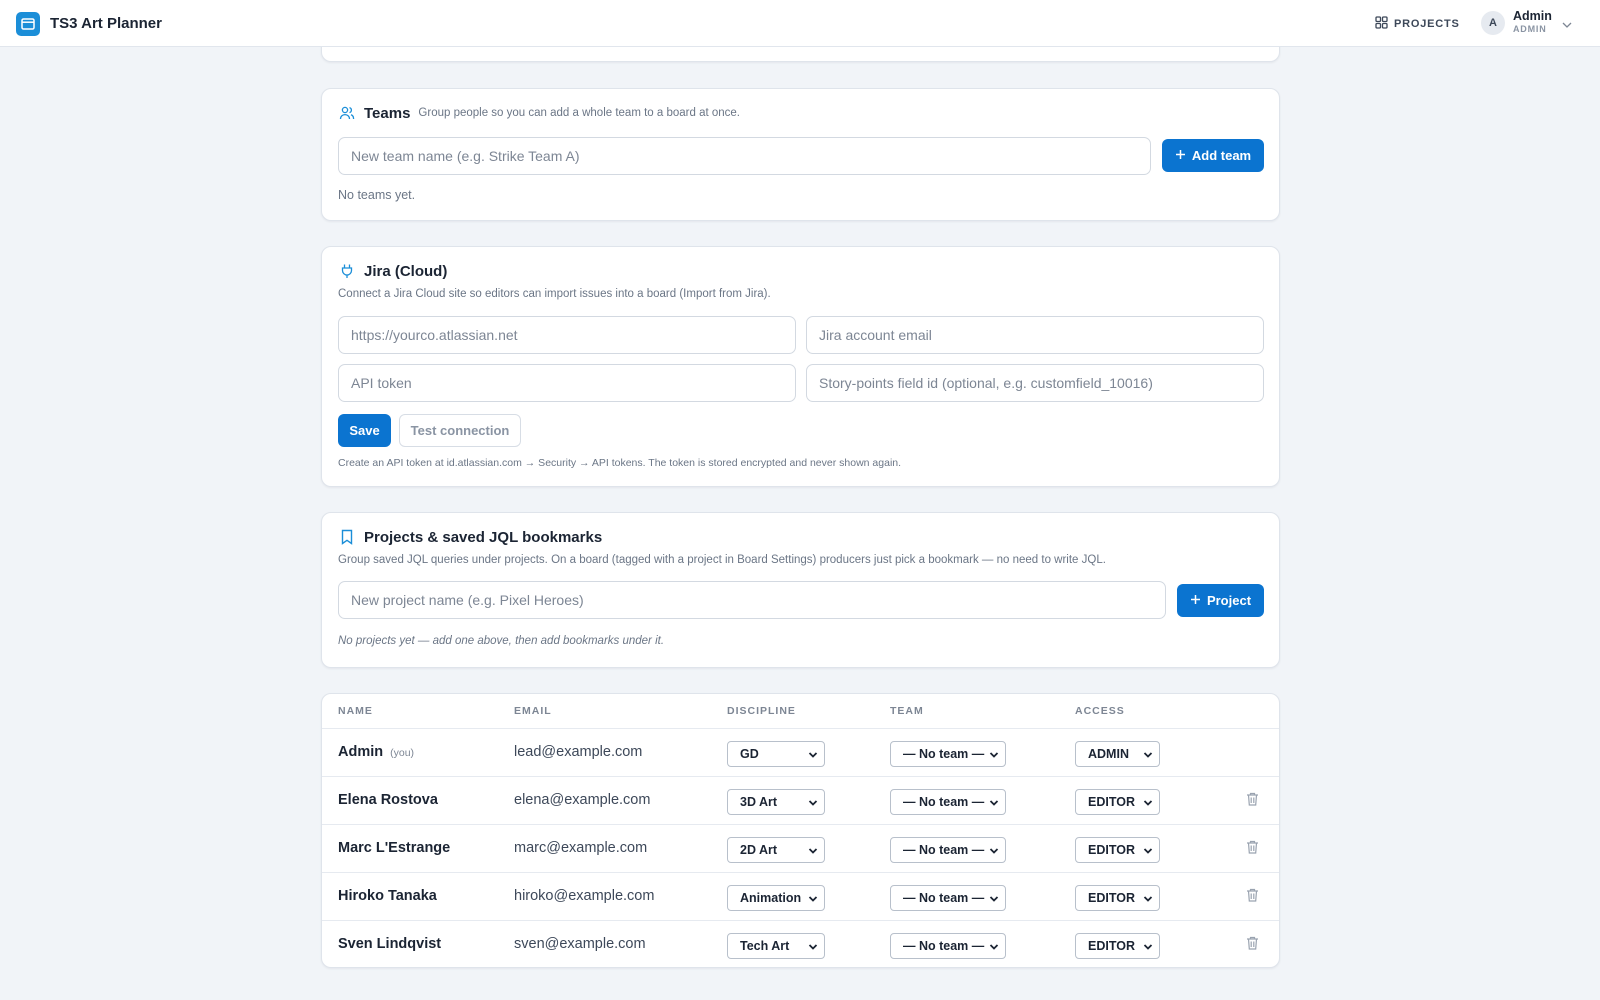  Describe the element at coordinates (460, 430) in the screenshot. I see `test-connection-button: Test connection` at that location.